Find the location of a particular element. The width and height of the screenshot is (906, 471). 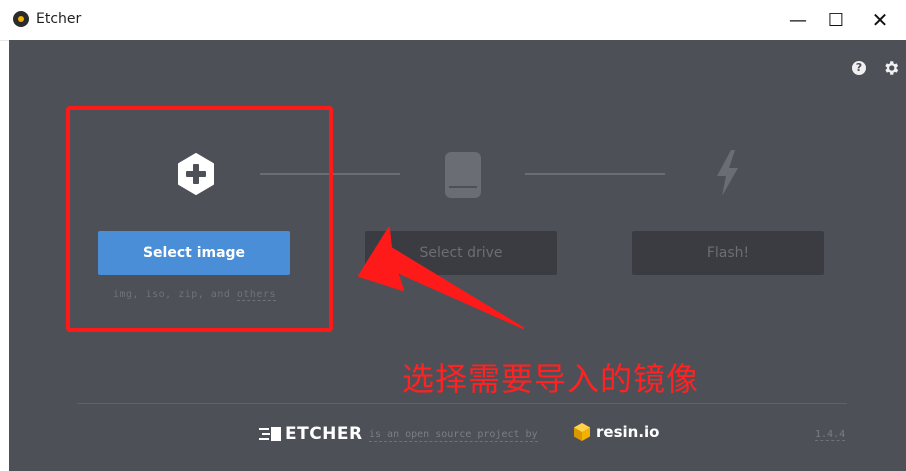

close-button: ✕ is located at coordinates (880, 20).